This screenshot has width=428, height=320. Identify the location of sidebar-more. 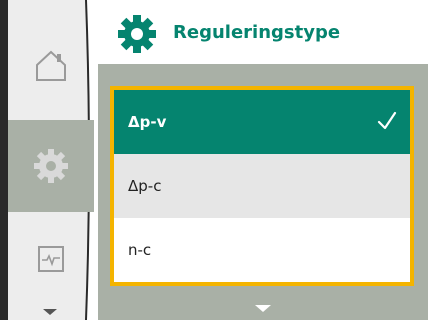
(50, 312).